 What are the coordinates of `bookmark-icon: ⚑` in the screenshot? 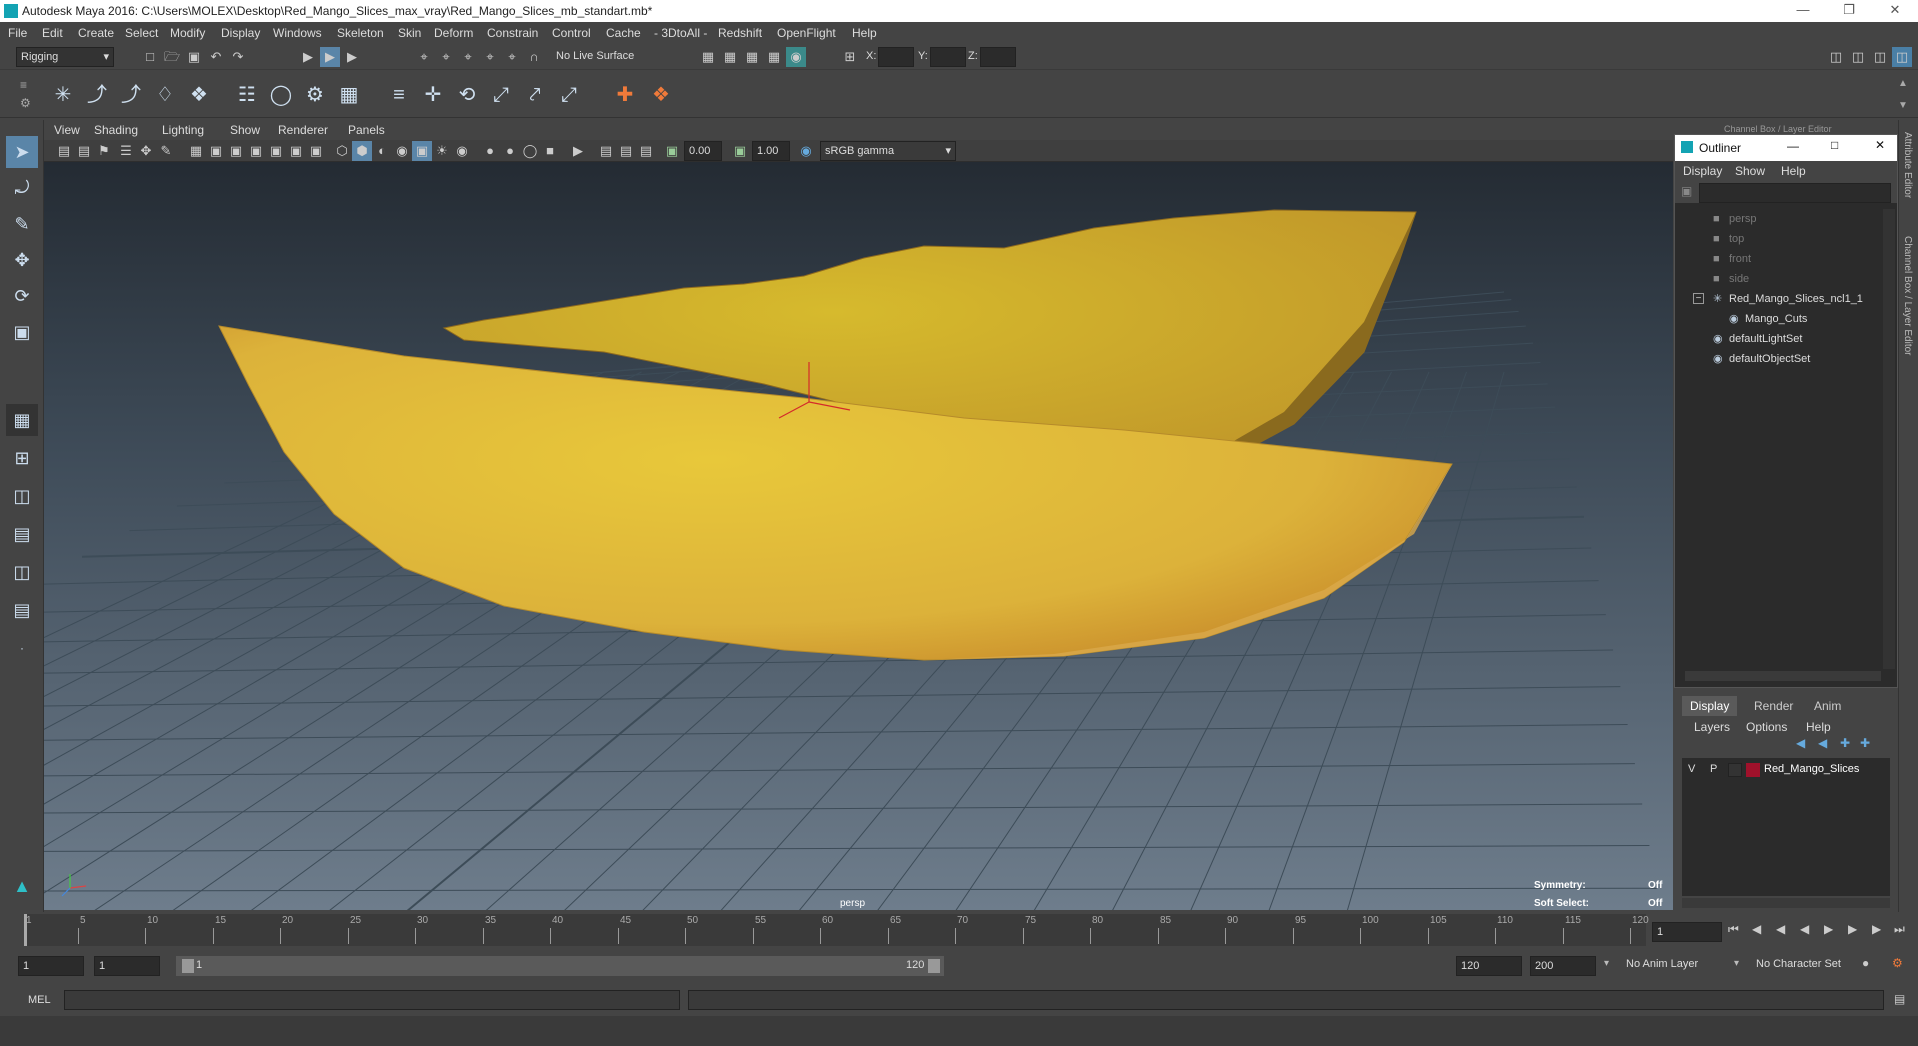 It's located at (104, 151).